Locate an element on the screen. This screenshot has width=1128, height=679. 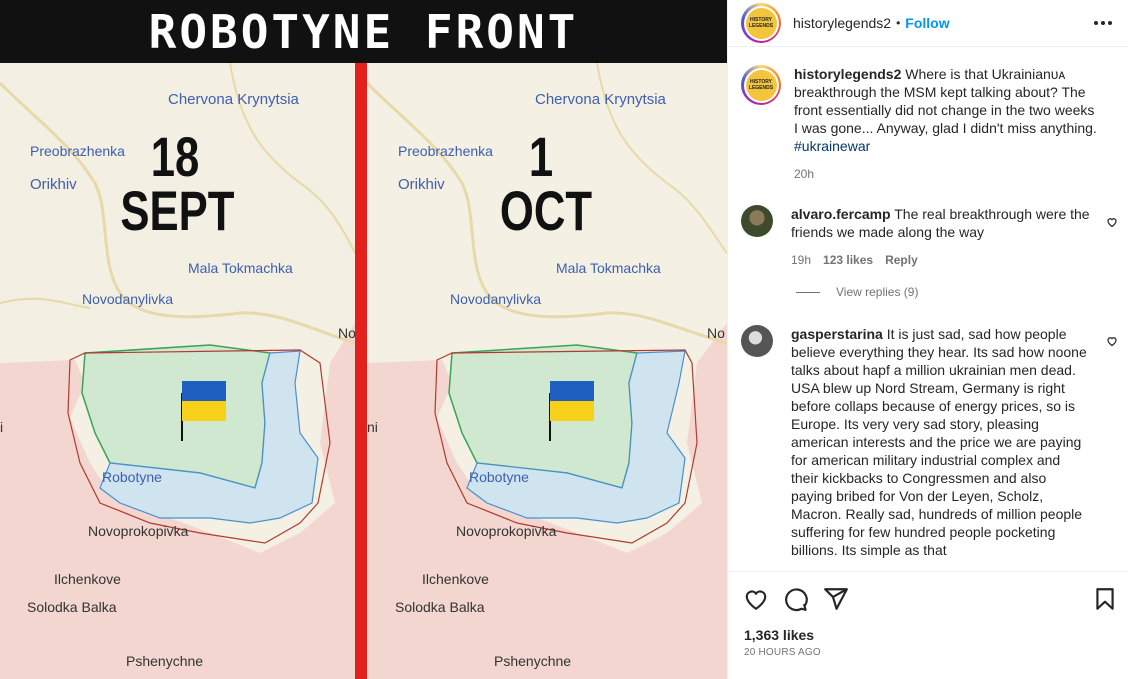
share-icon is located at coordinates (836, 599).